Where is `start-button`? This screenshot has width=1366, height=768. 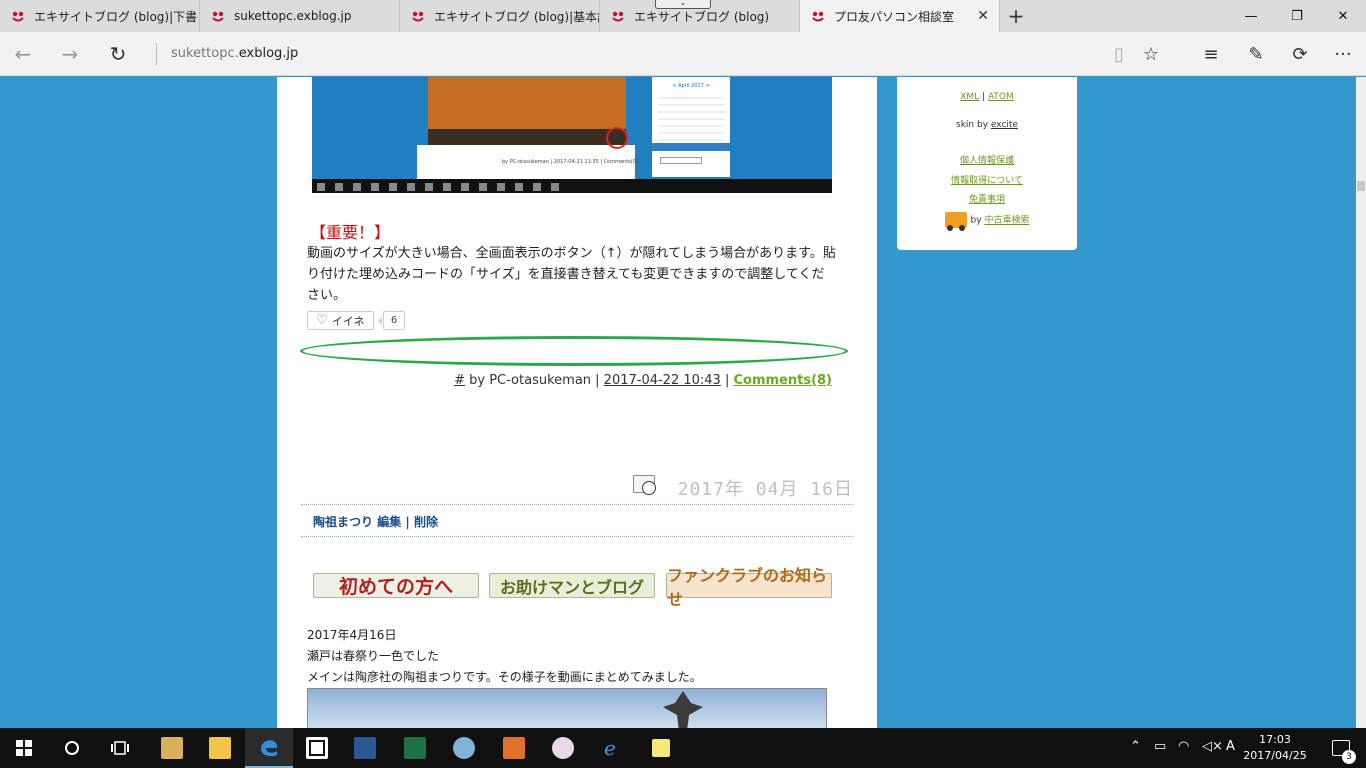
start-button is located at coordinates (24, 748).